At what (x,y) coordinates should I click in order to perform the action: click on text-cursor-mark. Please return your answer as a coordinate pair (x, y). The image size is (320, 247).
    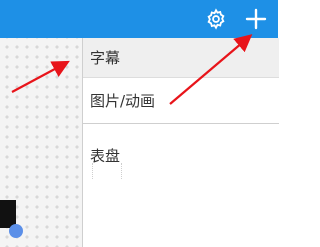
    Looking at the image, I should click on (107, 171).